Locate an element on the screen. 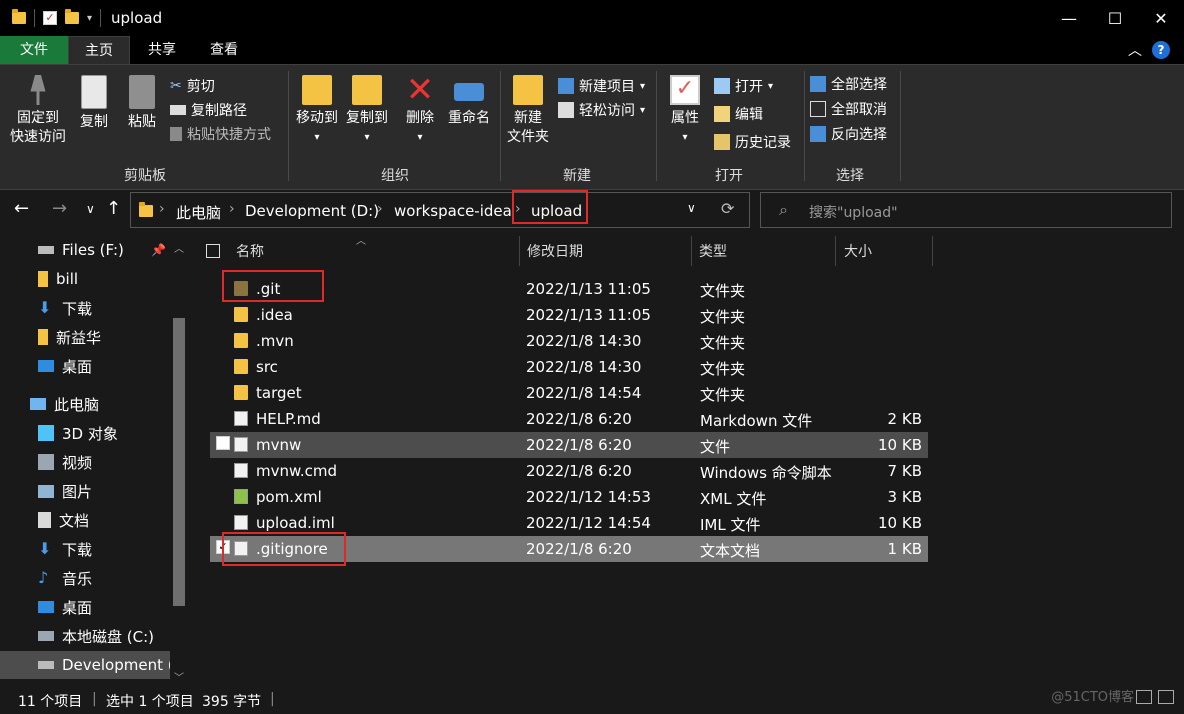  edit-button: 编辑 is located at coordinates (738, 114).